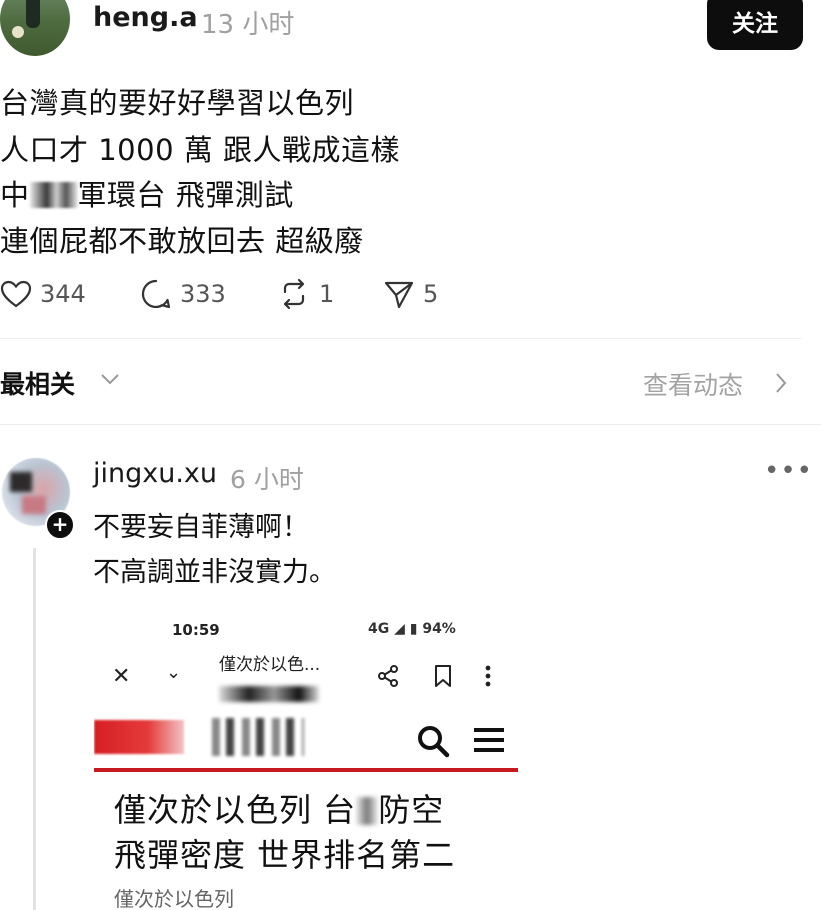 This screenshot has width=821, height=910. I want to click on post-text-line: 中 軍環台 飛彈測試, so click(147, 193).